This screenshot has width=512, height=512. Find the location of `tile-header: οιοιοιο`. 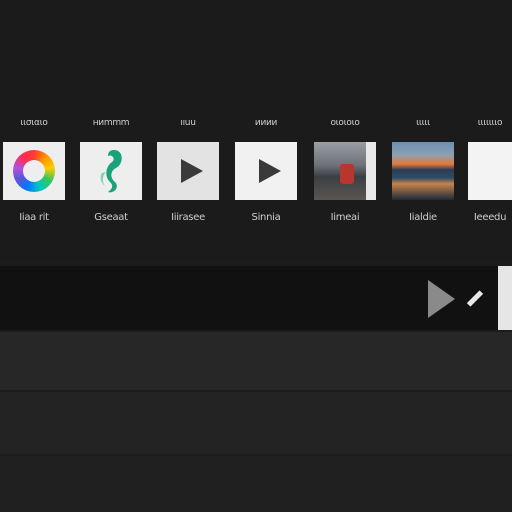

tile-header: οιοιοιο is located at coordinates (345, 123).